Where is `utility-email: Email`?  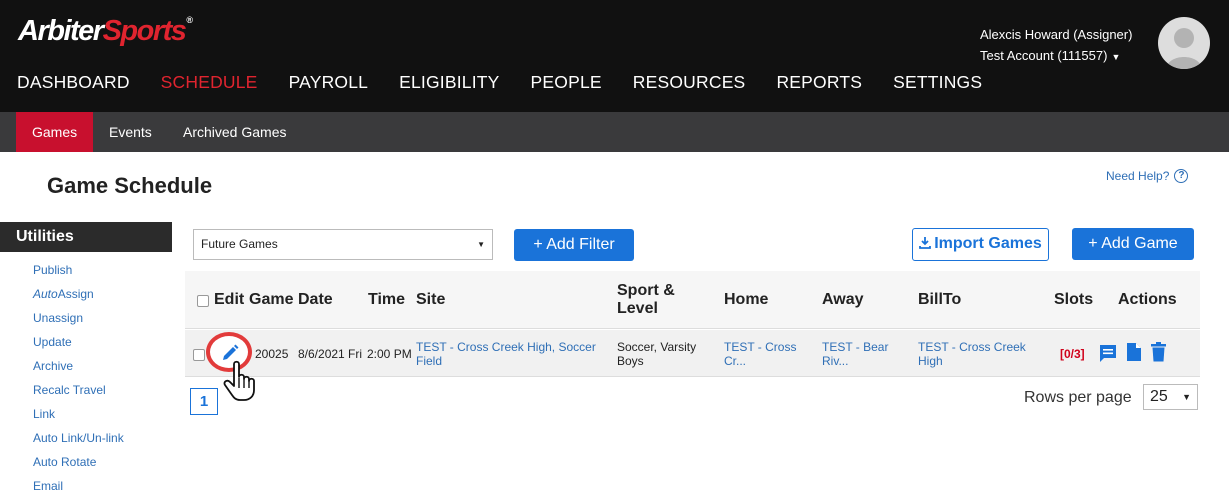
utility-email: Email is located at coordinates (78, 490).